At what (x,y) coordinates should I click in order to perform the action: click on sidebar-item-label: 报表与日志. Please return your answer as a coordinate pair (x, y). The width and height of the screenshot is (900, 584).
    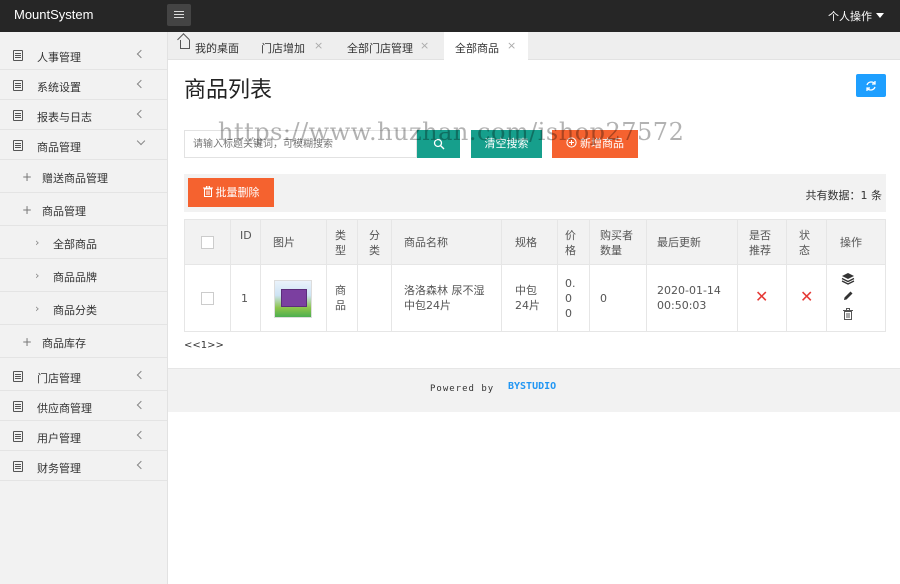
    Looking at the image, I should click on (64, 117).